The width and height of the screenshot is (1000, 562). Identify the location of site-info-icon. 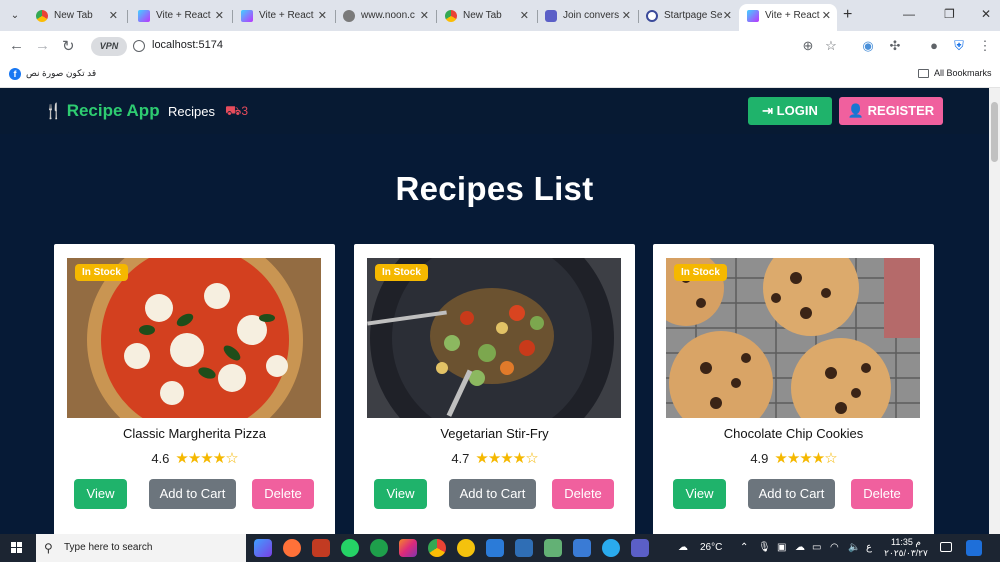
(139, 46).